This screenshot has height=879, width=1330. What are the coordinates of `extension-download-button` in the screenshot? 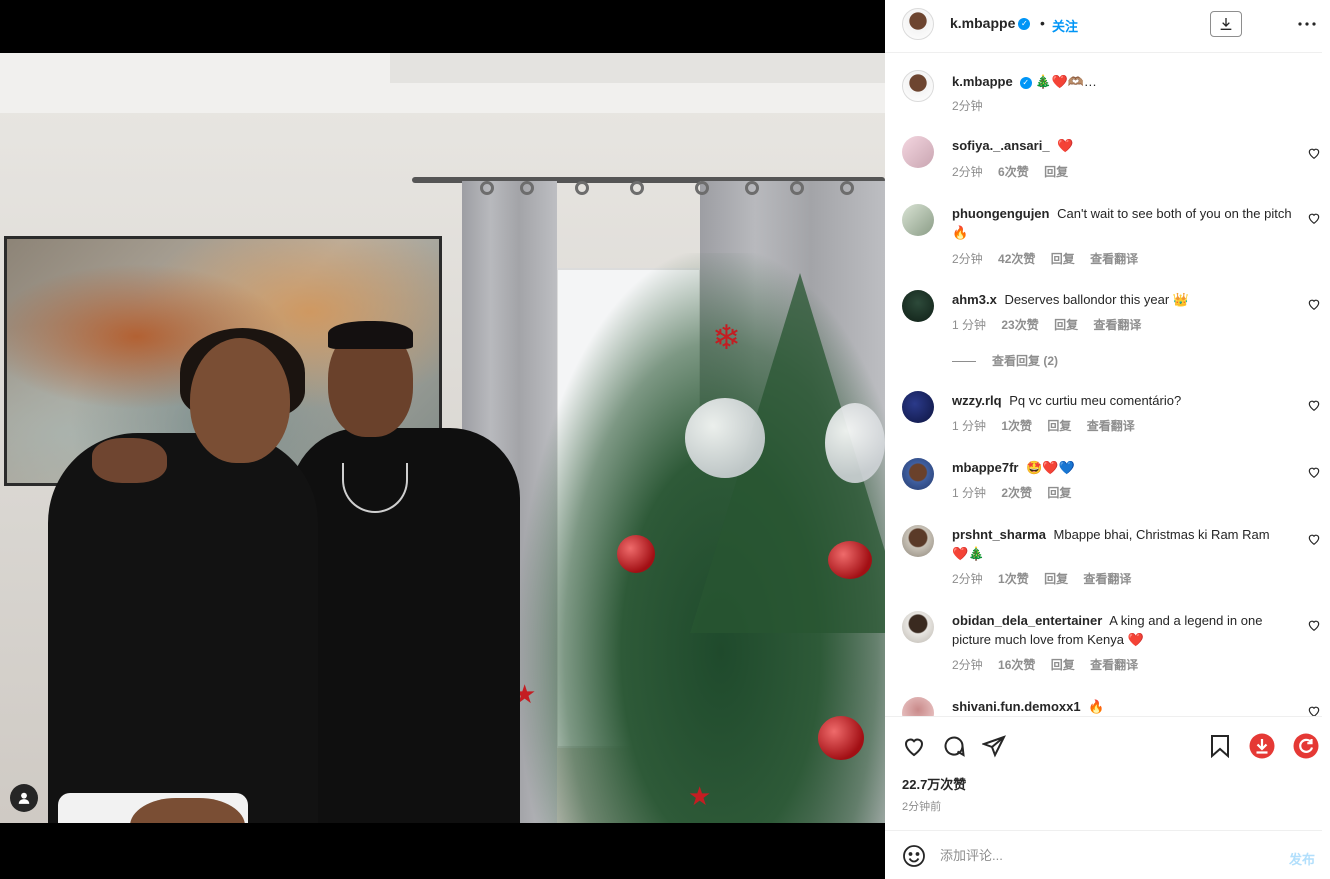 It's located at (1262, 746).